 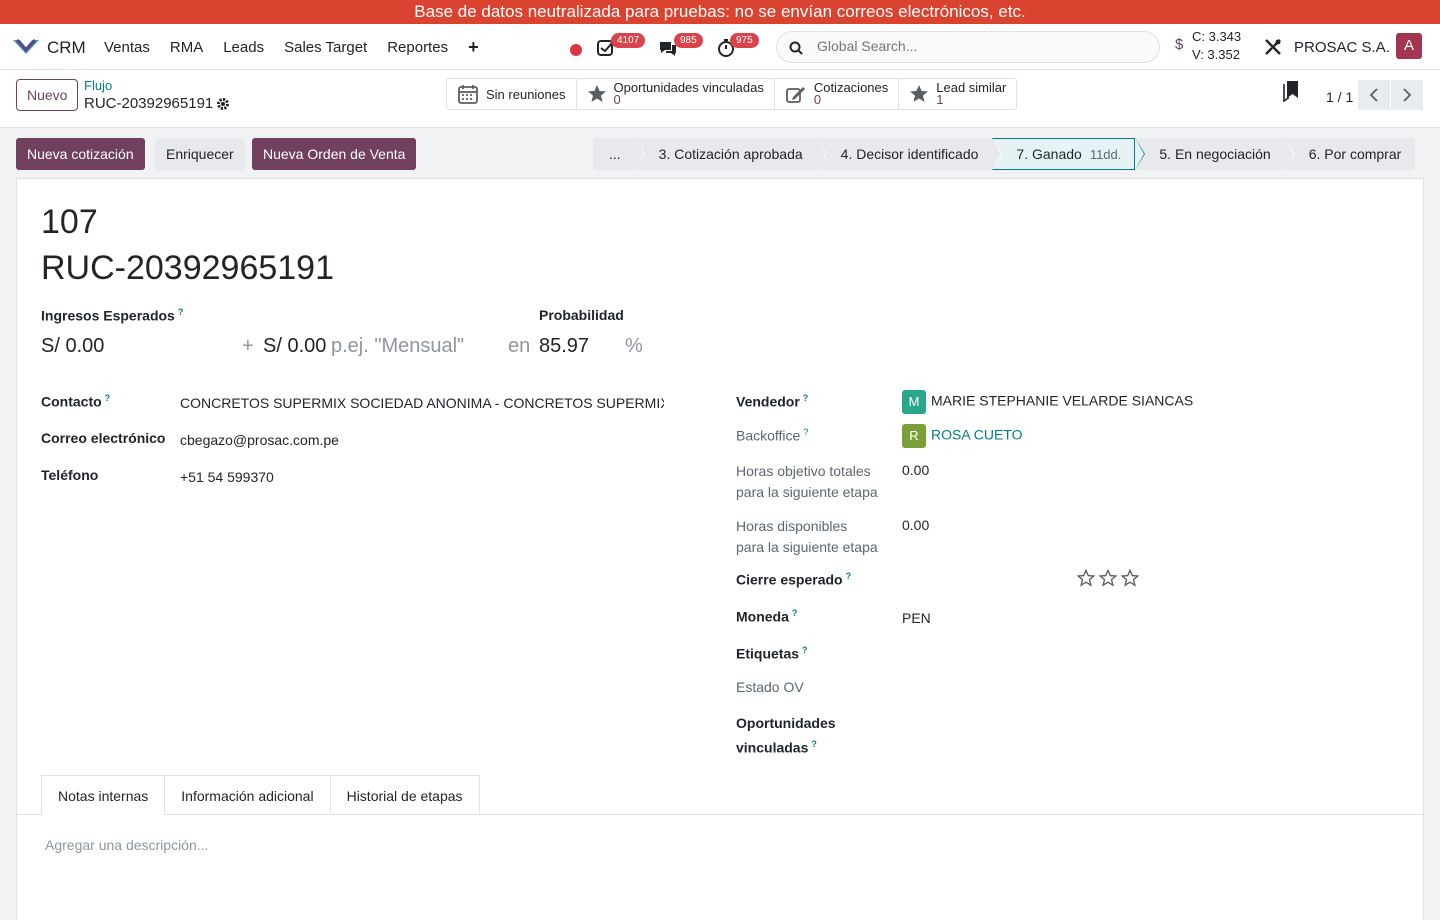 I want to click on linked-opportunities-smart-button: Oportunidades vinculadas 0, so click(x=676, y=94).